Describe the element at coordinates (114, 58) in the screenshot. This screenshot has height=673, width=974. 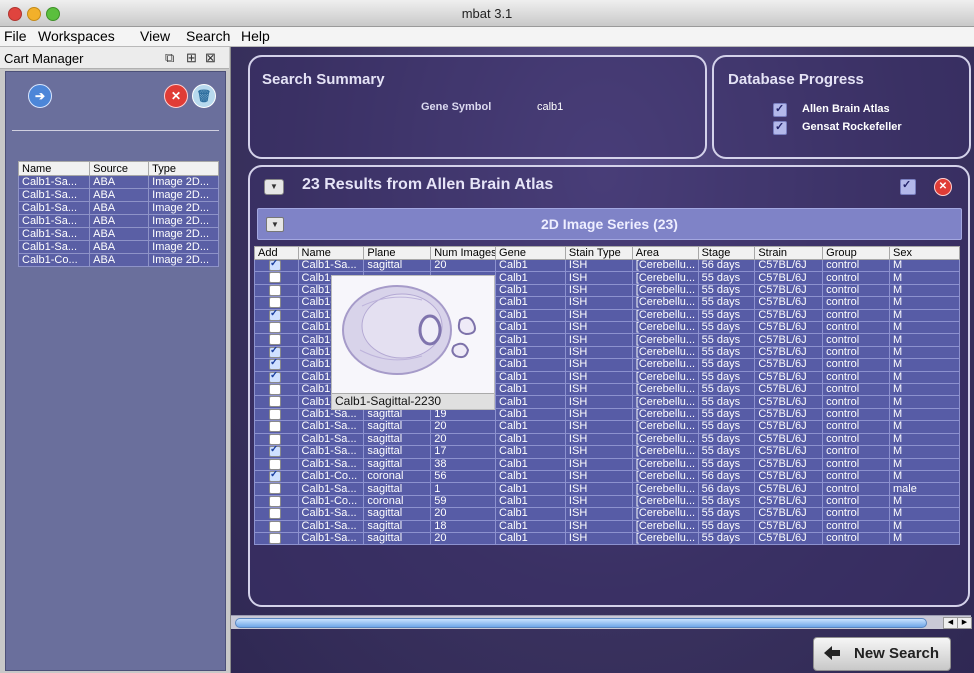
I see `cart-manager-header: Cart Manager ⧉ ⊞ ⊠` at that location.